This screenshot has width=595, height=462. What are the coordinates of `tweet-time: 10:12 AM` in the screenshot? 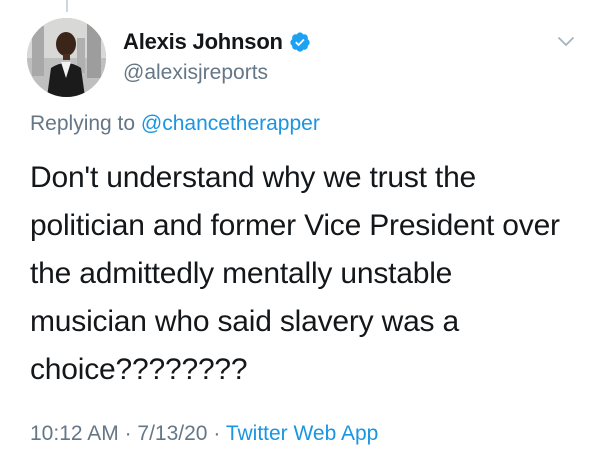 It's located at (74, 433).